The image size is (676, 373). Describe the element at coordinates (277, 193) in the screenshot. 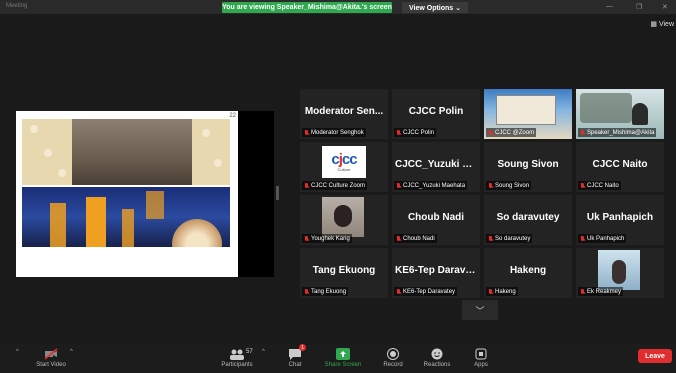

I see `panel-splitter-handle` at that location.